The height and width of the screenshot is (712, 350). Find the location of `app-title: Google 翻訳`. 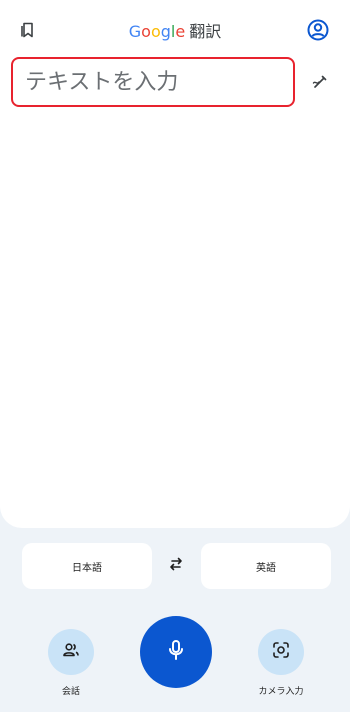

app-title: Google 翻訳 is located at coordinates (175, 32).